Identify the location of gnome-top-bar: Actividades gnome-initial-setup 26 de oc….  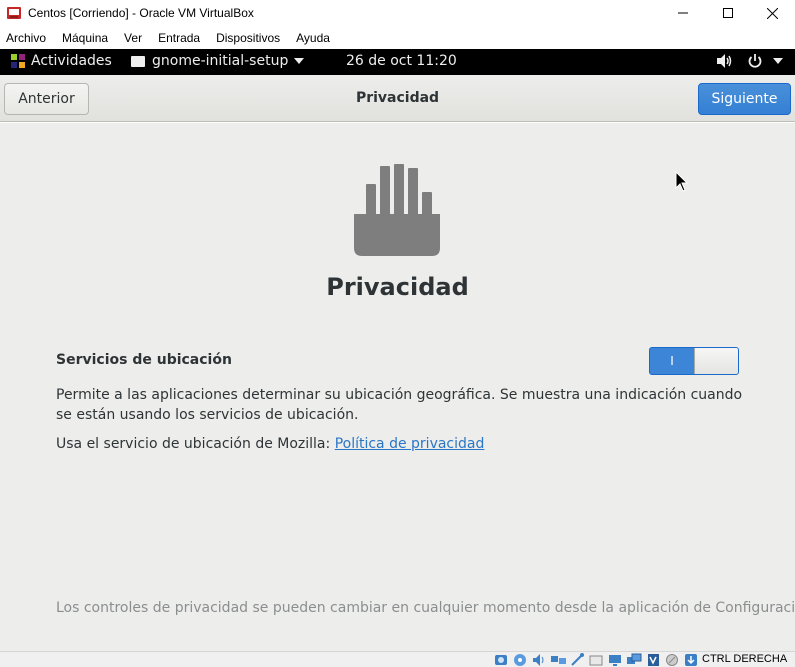
(397, 62).